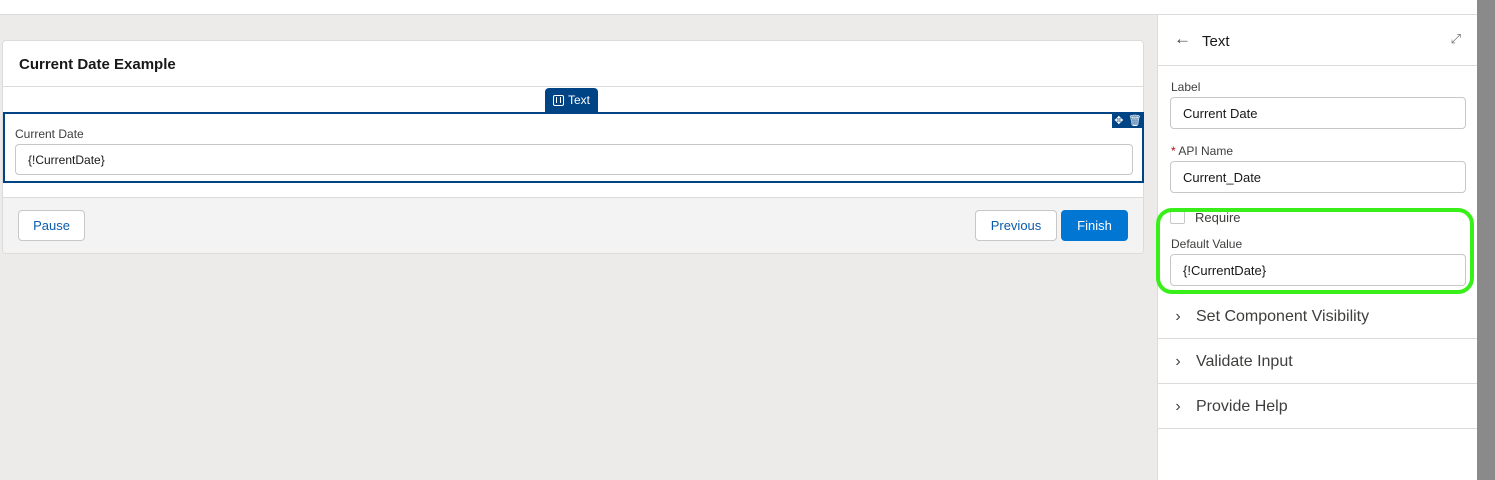 This screenshot has height=480, width=1495. What do you see at coordinates (1317, 407) in the screenshot?
I see `section-provide-help: › Provide Help` at bounding box center [1317, 407].